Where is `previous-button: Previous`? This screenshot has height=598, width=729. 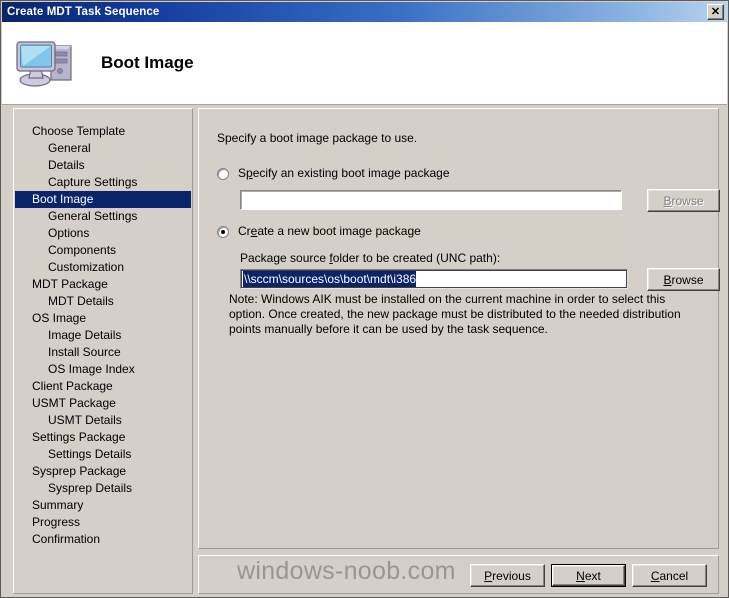
previous-button: Previous is located at coordinates (507, 575).